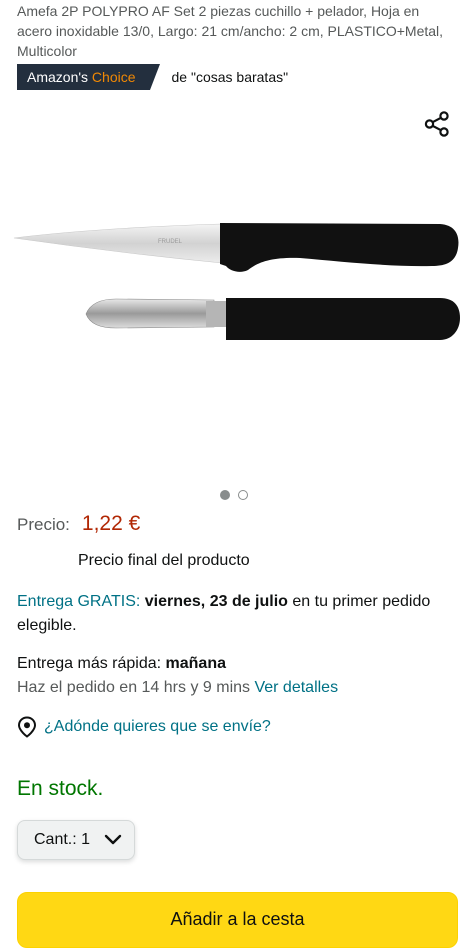 The width and height of the screenshot is (475, 948). Describe the element at coordinates (113, 839) in the screenshot. I see `chevron-down-icon` at that location.